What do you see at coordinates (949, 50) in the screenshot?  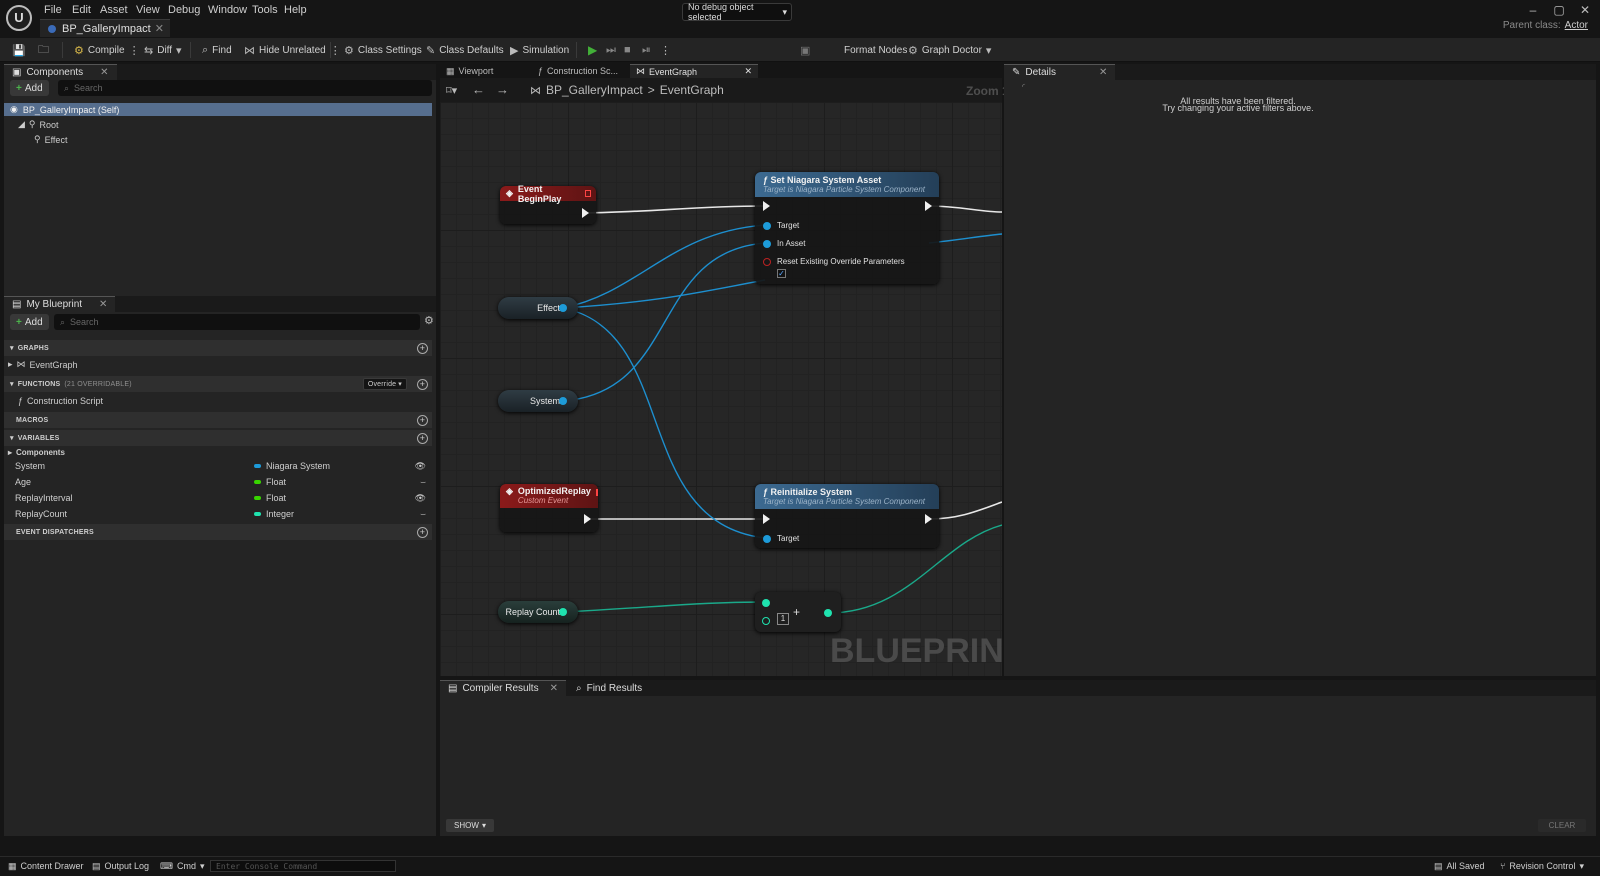 I see `graph-doctor-button: ⚙ Graph Doctor ▾` at bounding box center [949, 50].